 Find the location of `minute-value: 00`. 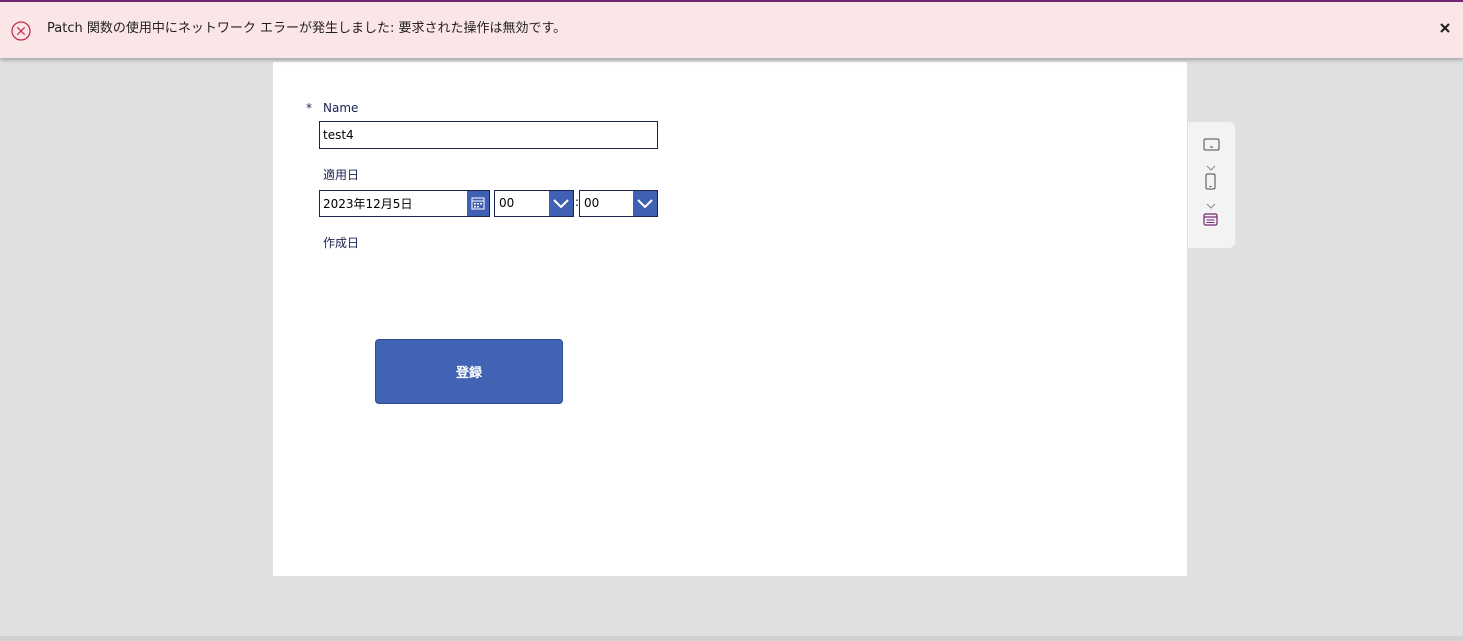

minute-value: 00 is located at coordinates (592, 203).